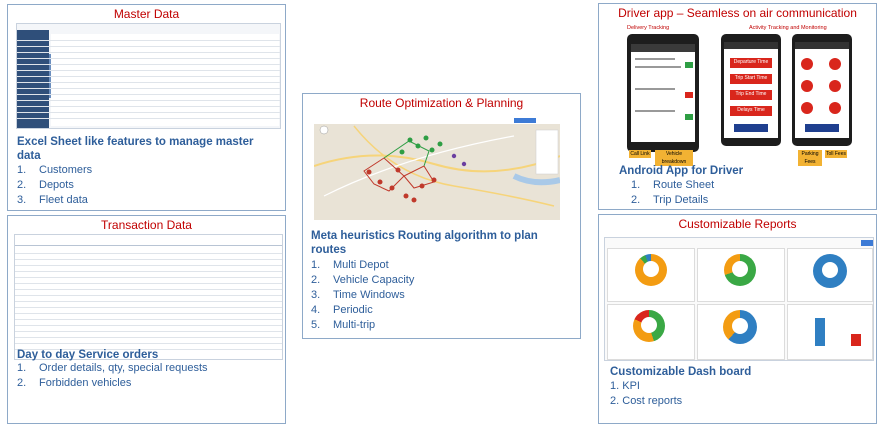 The image size is (887, 428). I want to click on route-map-drawing, so click(437, 161).